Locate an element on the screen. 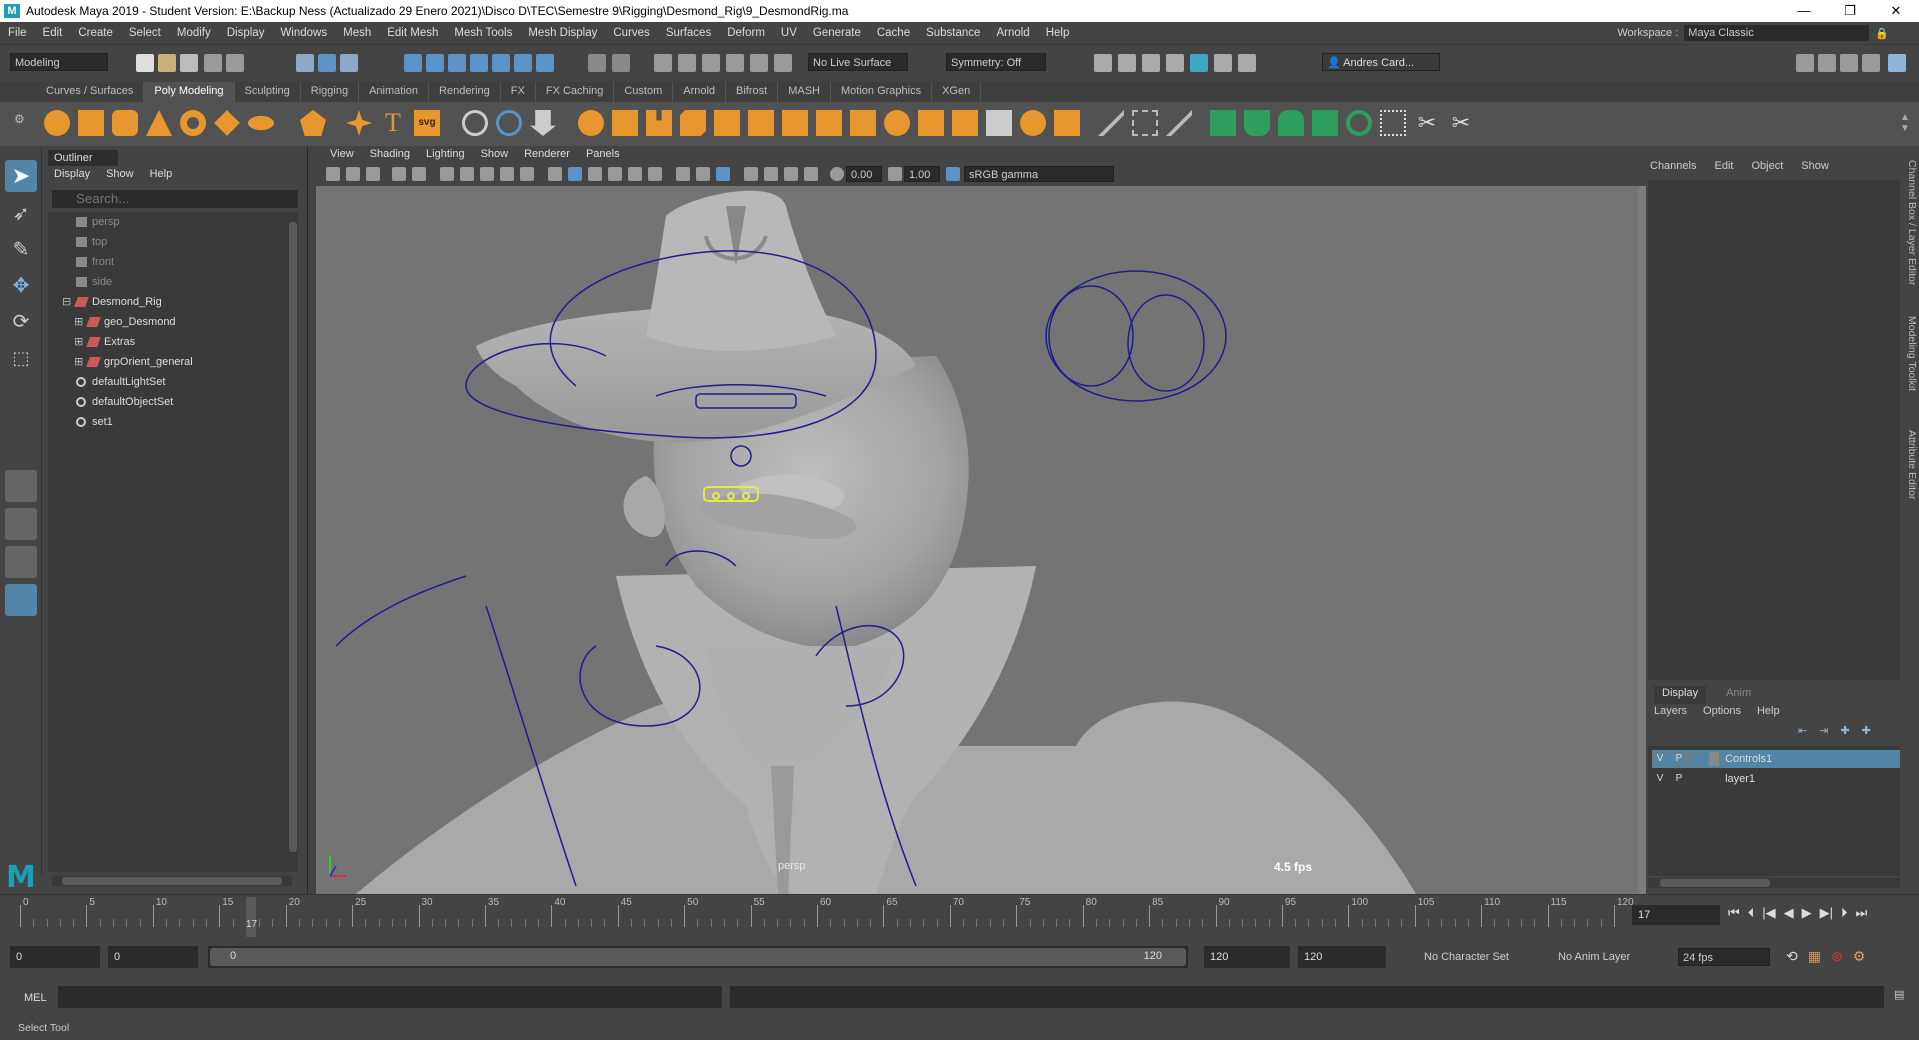 The height and width of the screenshot is (1040, 1919). smooth-icon is located at coordinates (543, 123).